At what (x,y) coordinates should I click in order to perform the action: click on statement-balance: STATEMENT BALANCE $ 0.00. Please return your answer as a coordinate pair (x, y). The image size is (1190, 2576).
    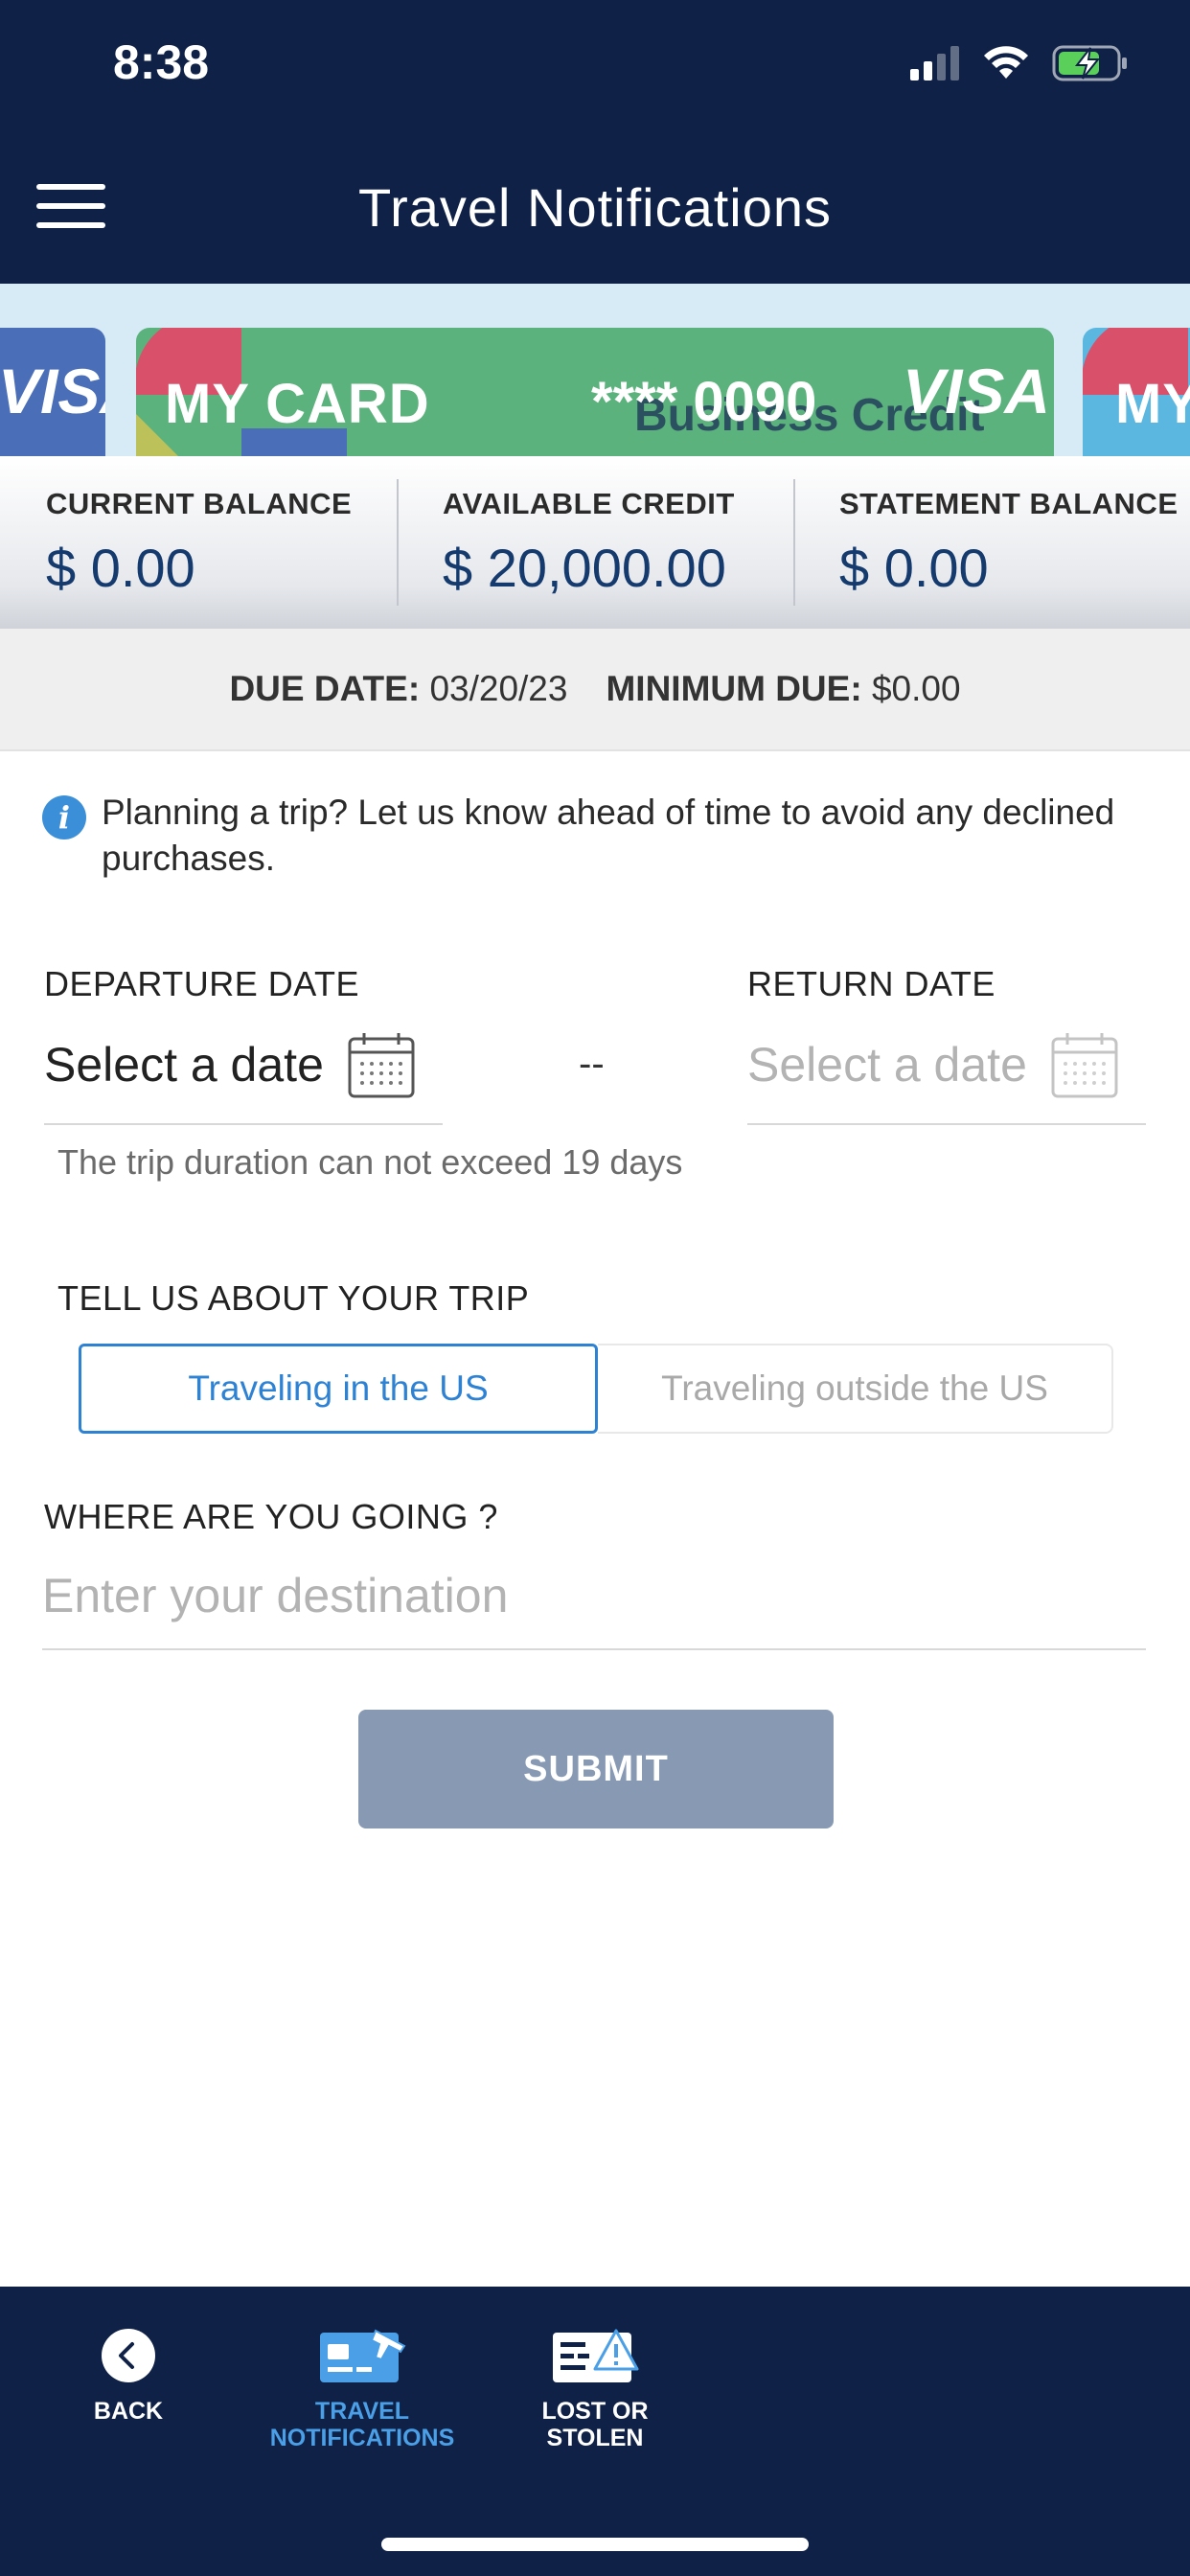
    Looking at the image, I should click on (991, 542).